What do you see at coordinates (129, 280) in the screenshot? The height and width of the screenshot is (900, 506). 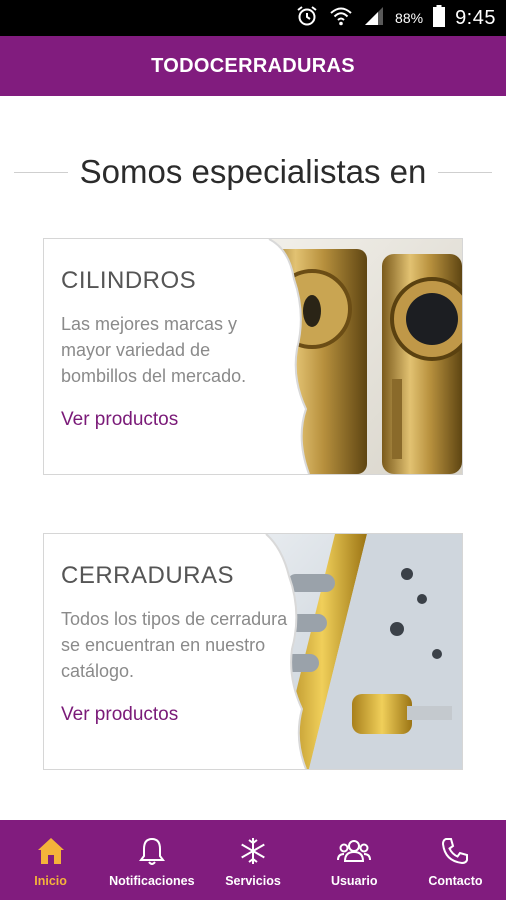 I see `card-title: CILINDROS` at bounding box center [129, 280].